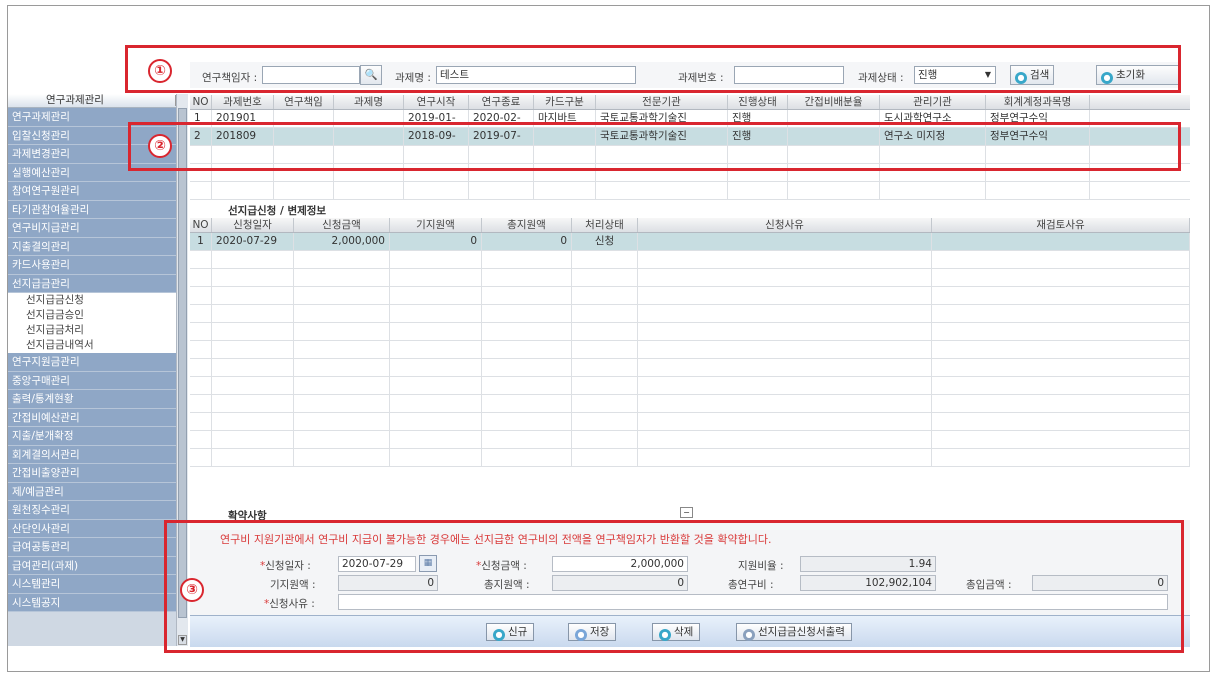  Describe the element at coordinates (92, 417) in the screenshot. I see `sidebar-item: 간접비예산관리` at that location.